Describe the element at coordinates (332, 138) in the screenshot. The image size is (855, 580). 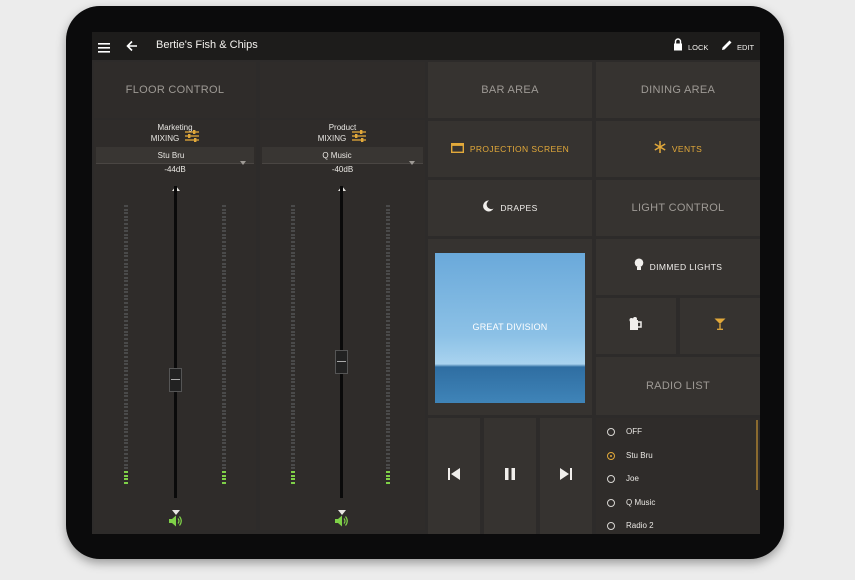
I see `mixing-label: MIXING` at that location.